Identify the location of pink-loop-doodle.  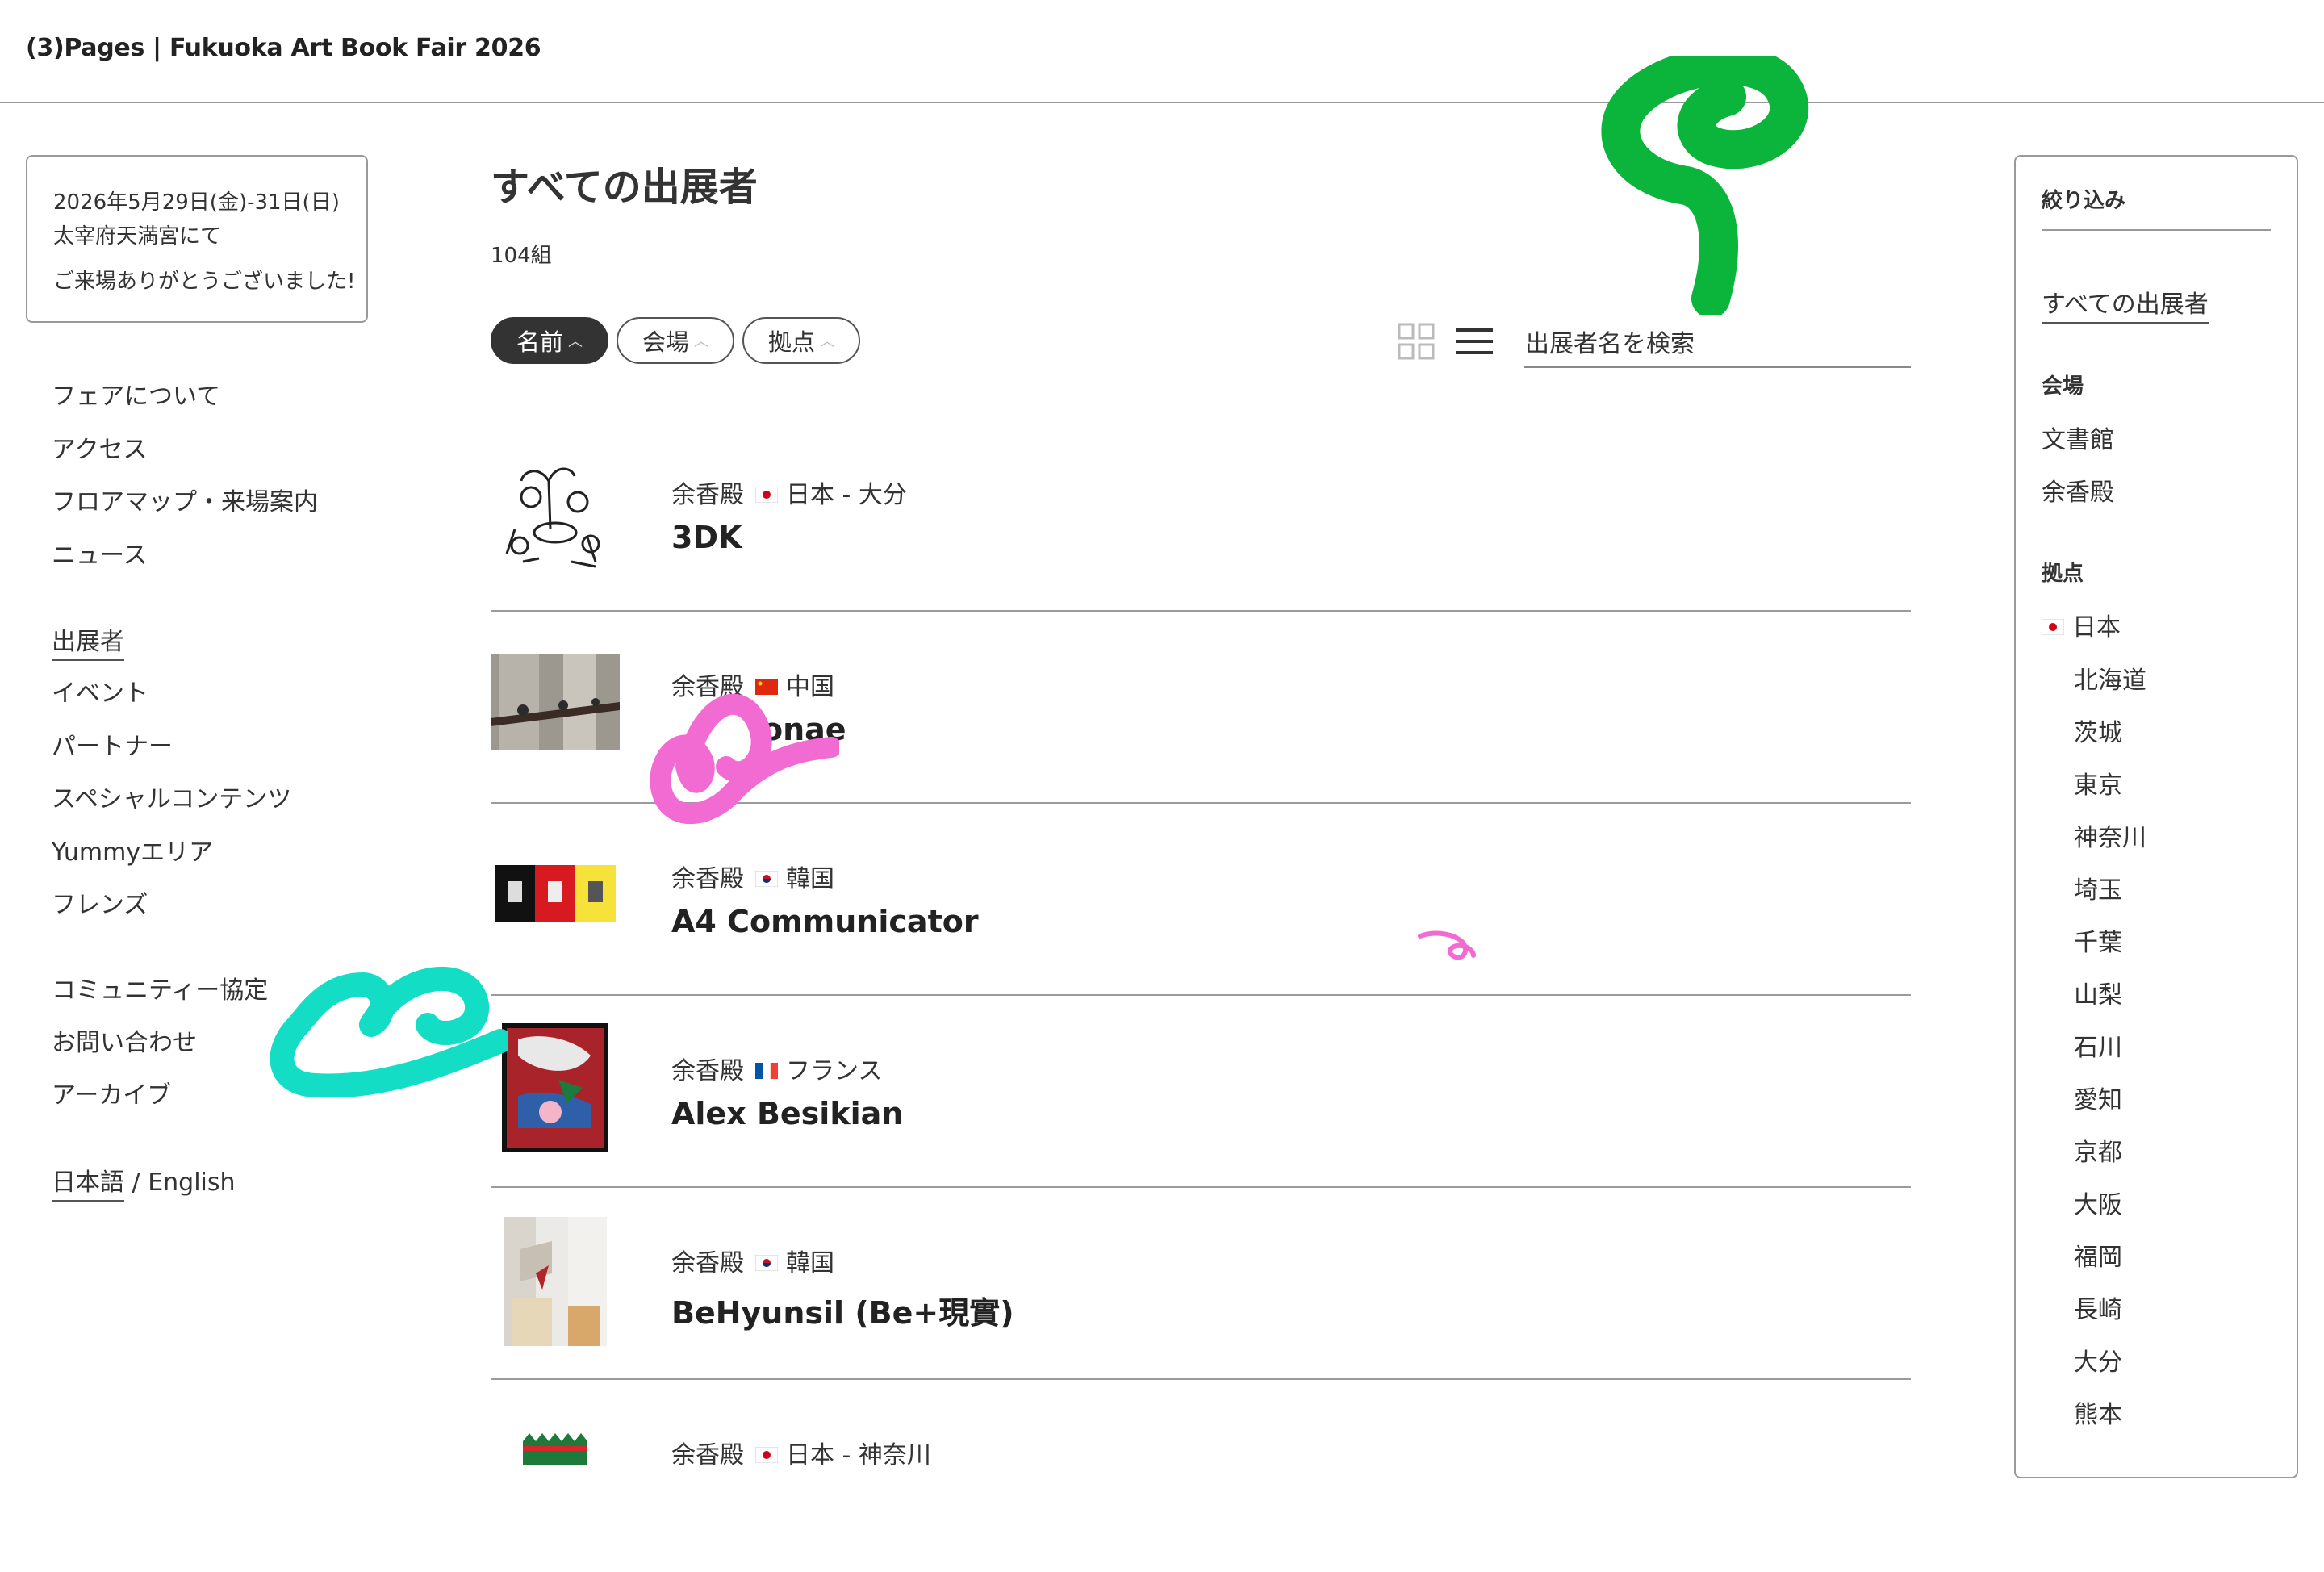
(744, 759).